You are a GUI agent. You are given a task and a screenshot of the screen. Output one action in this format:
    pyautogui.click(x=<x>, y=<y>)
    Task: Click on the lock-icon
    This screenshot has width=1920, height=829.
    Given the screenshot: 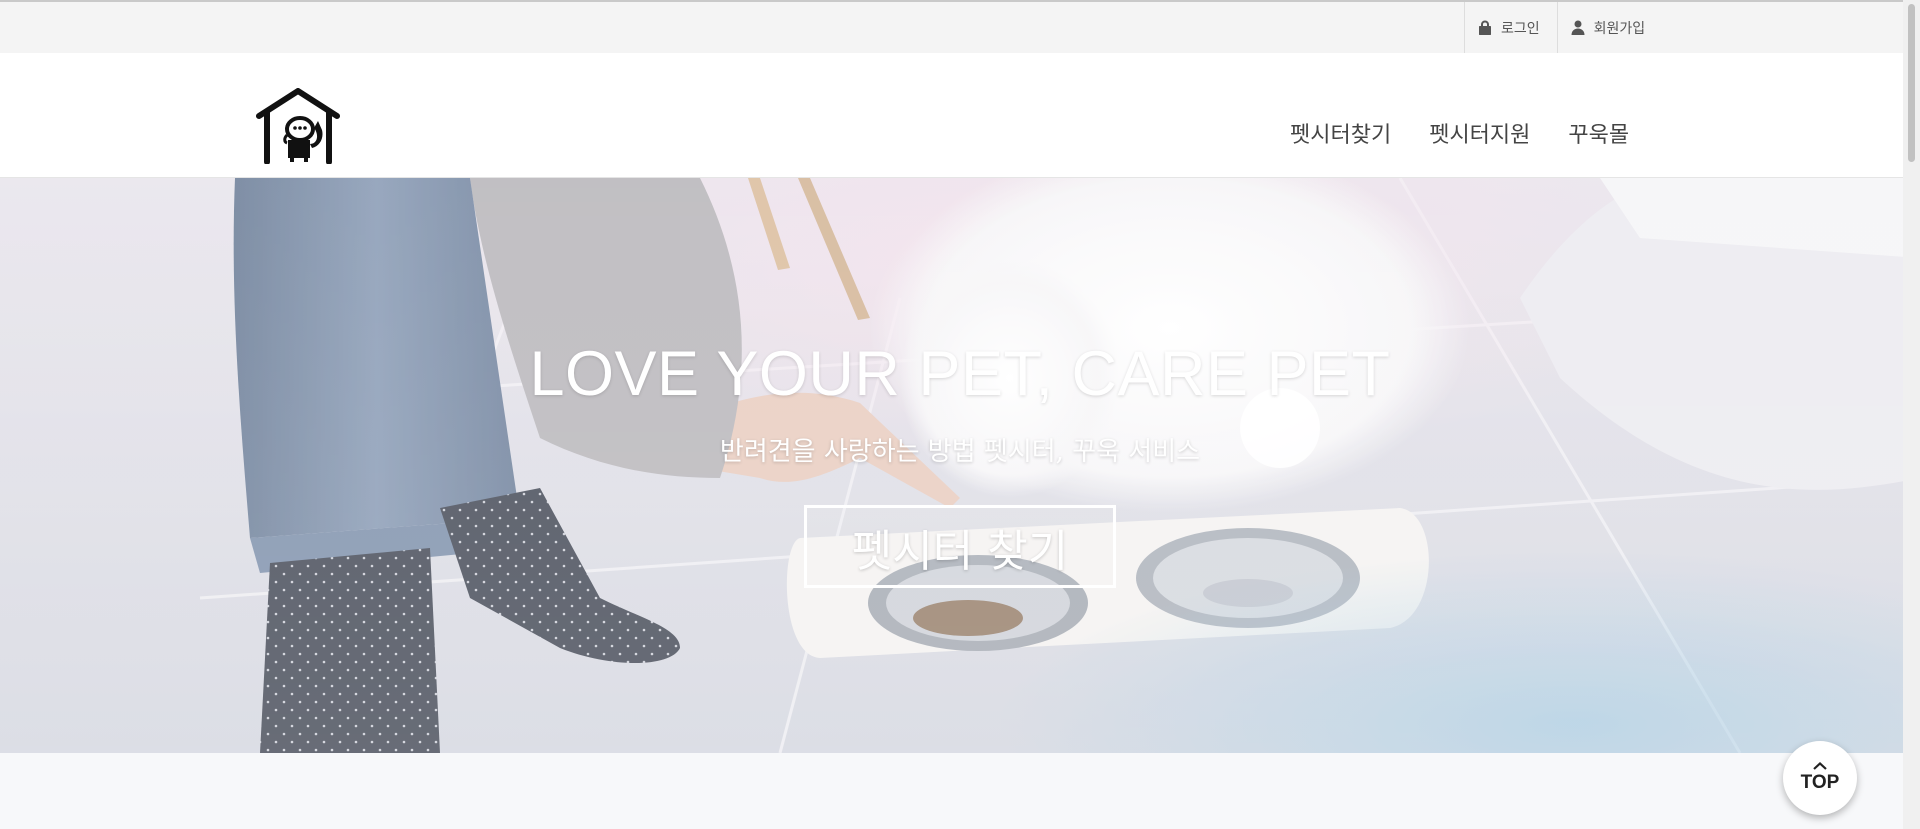 What is the action you would take?
    pyautogui.click(x=1485, y=27)
    